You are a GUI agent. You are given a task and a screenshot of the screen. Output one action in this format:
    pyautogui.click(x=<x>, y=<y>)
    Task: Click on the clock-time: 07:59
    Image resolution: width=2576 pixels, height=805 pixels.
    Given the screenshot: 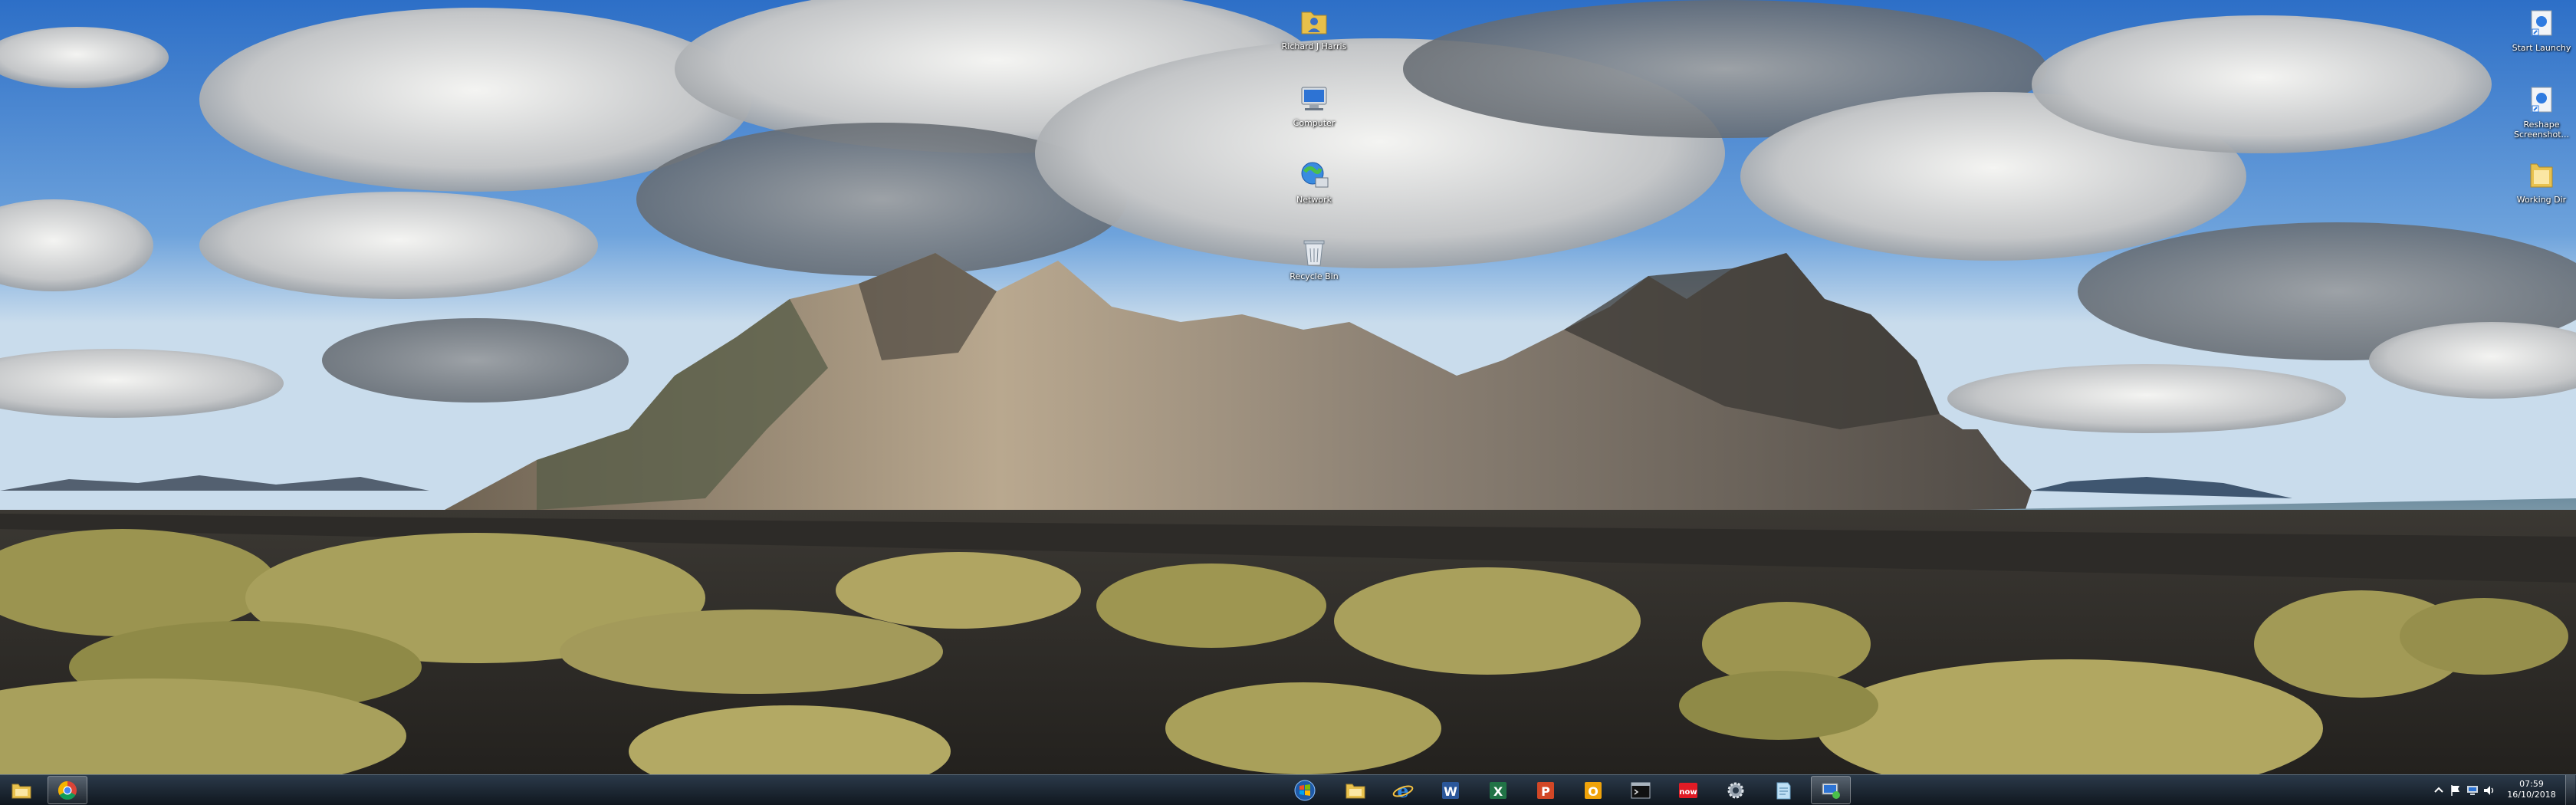 What is the action you would take?
    pyautogui.click(x=2531, y=784)
    